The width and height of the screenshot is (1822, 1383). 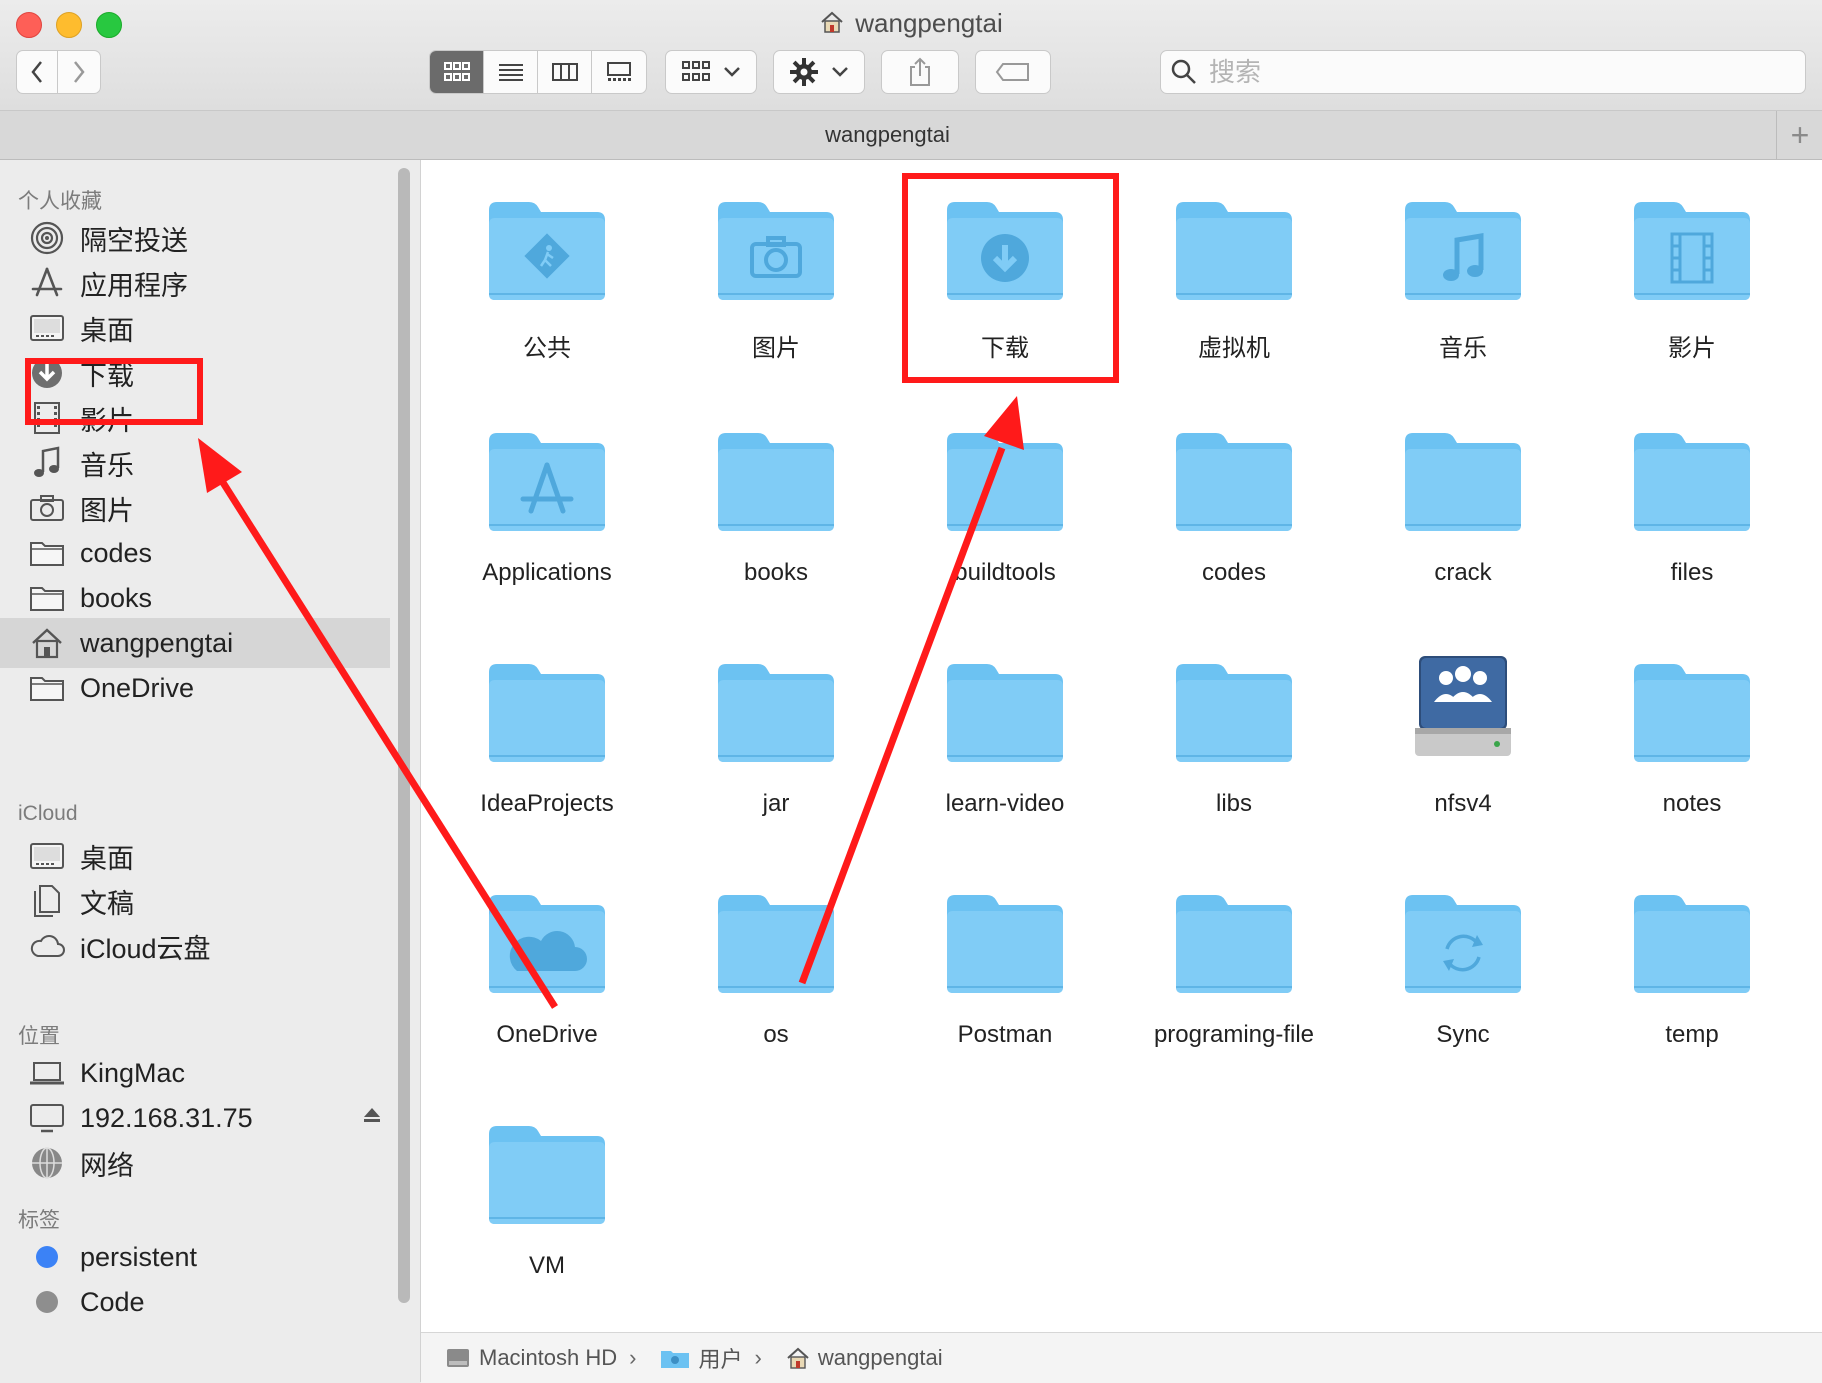 What do you see at coordinates (207, 463) in the screenshot?
I see `sidebar-item-favorites-5: 音乐` at bounding box center [207, 463].